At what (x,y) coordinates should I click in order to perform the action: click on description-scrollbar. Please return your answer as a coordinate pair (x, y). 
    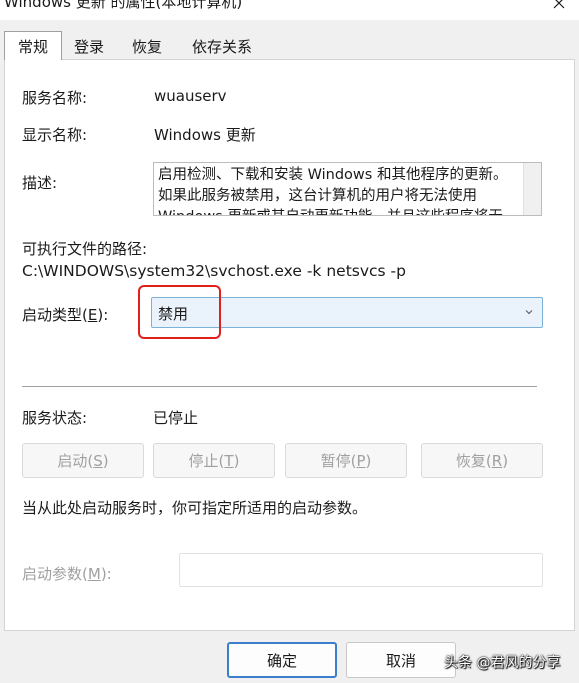
    Looking at the image, I should click on (532, 189).